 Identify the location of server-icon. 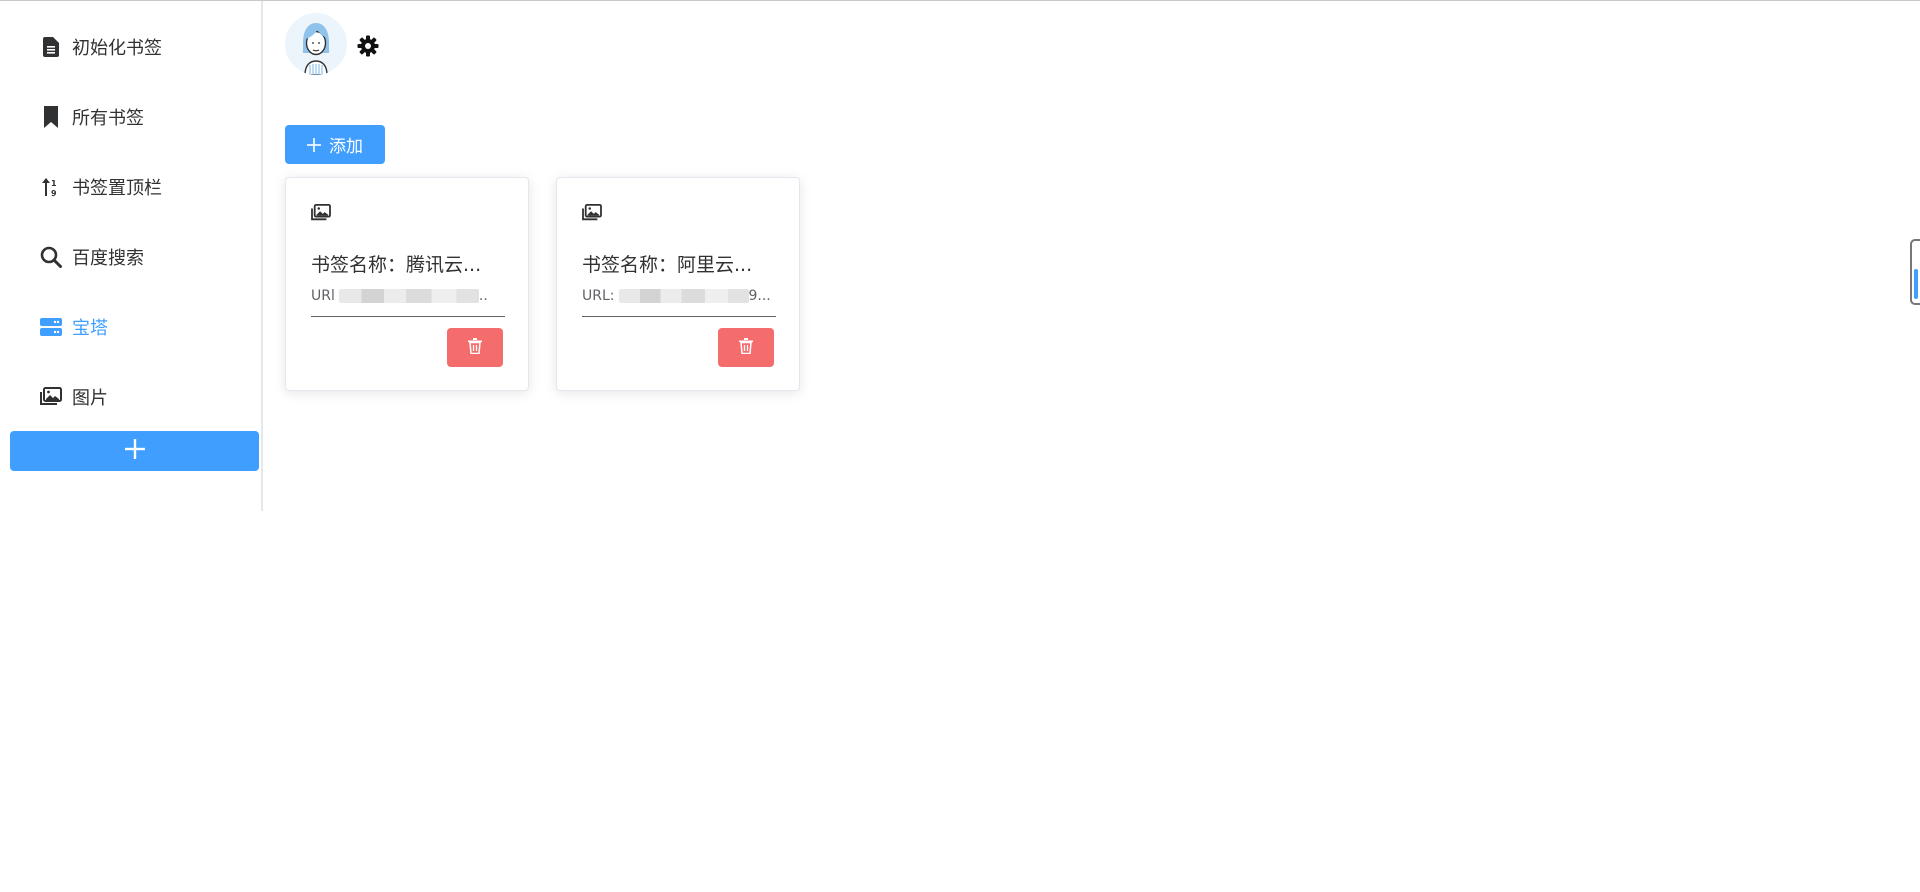
(51, 327).